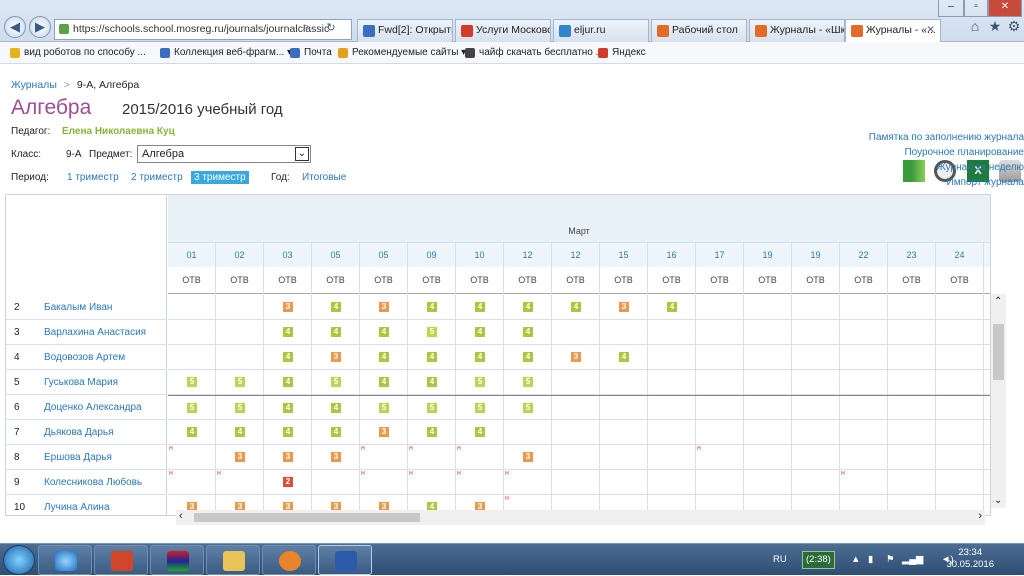 The height and width of the screenshot is (576, 1024). Describe the element at coordinates (951, 8) in the screenshot. I see `minimize-button: –` at that location.